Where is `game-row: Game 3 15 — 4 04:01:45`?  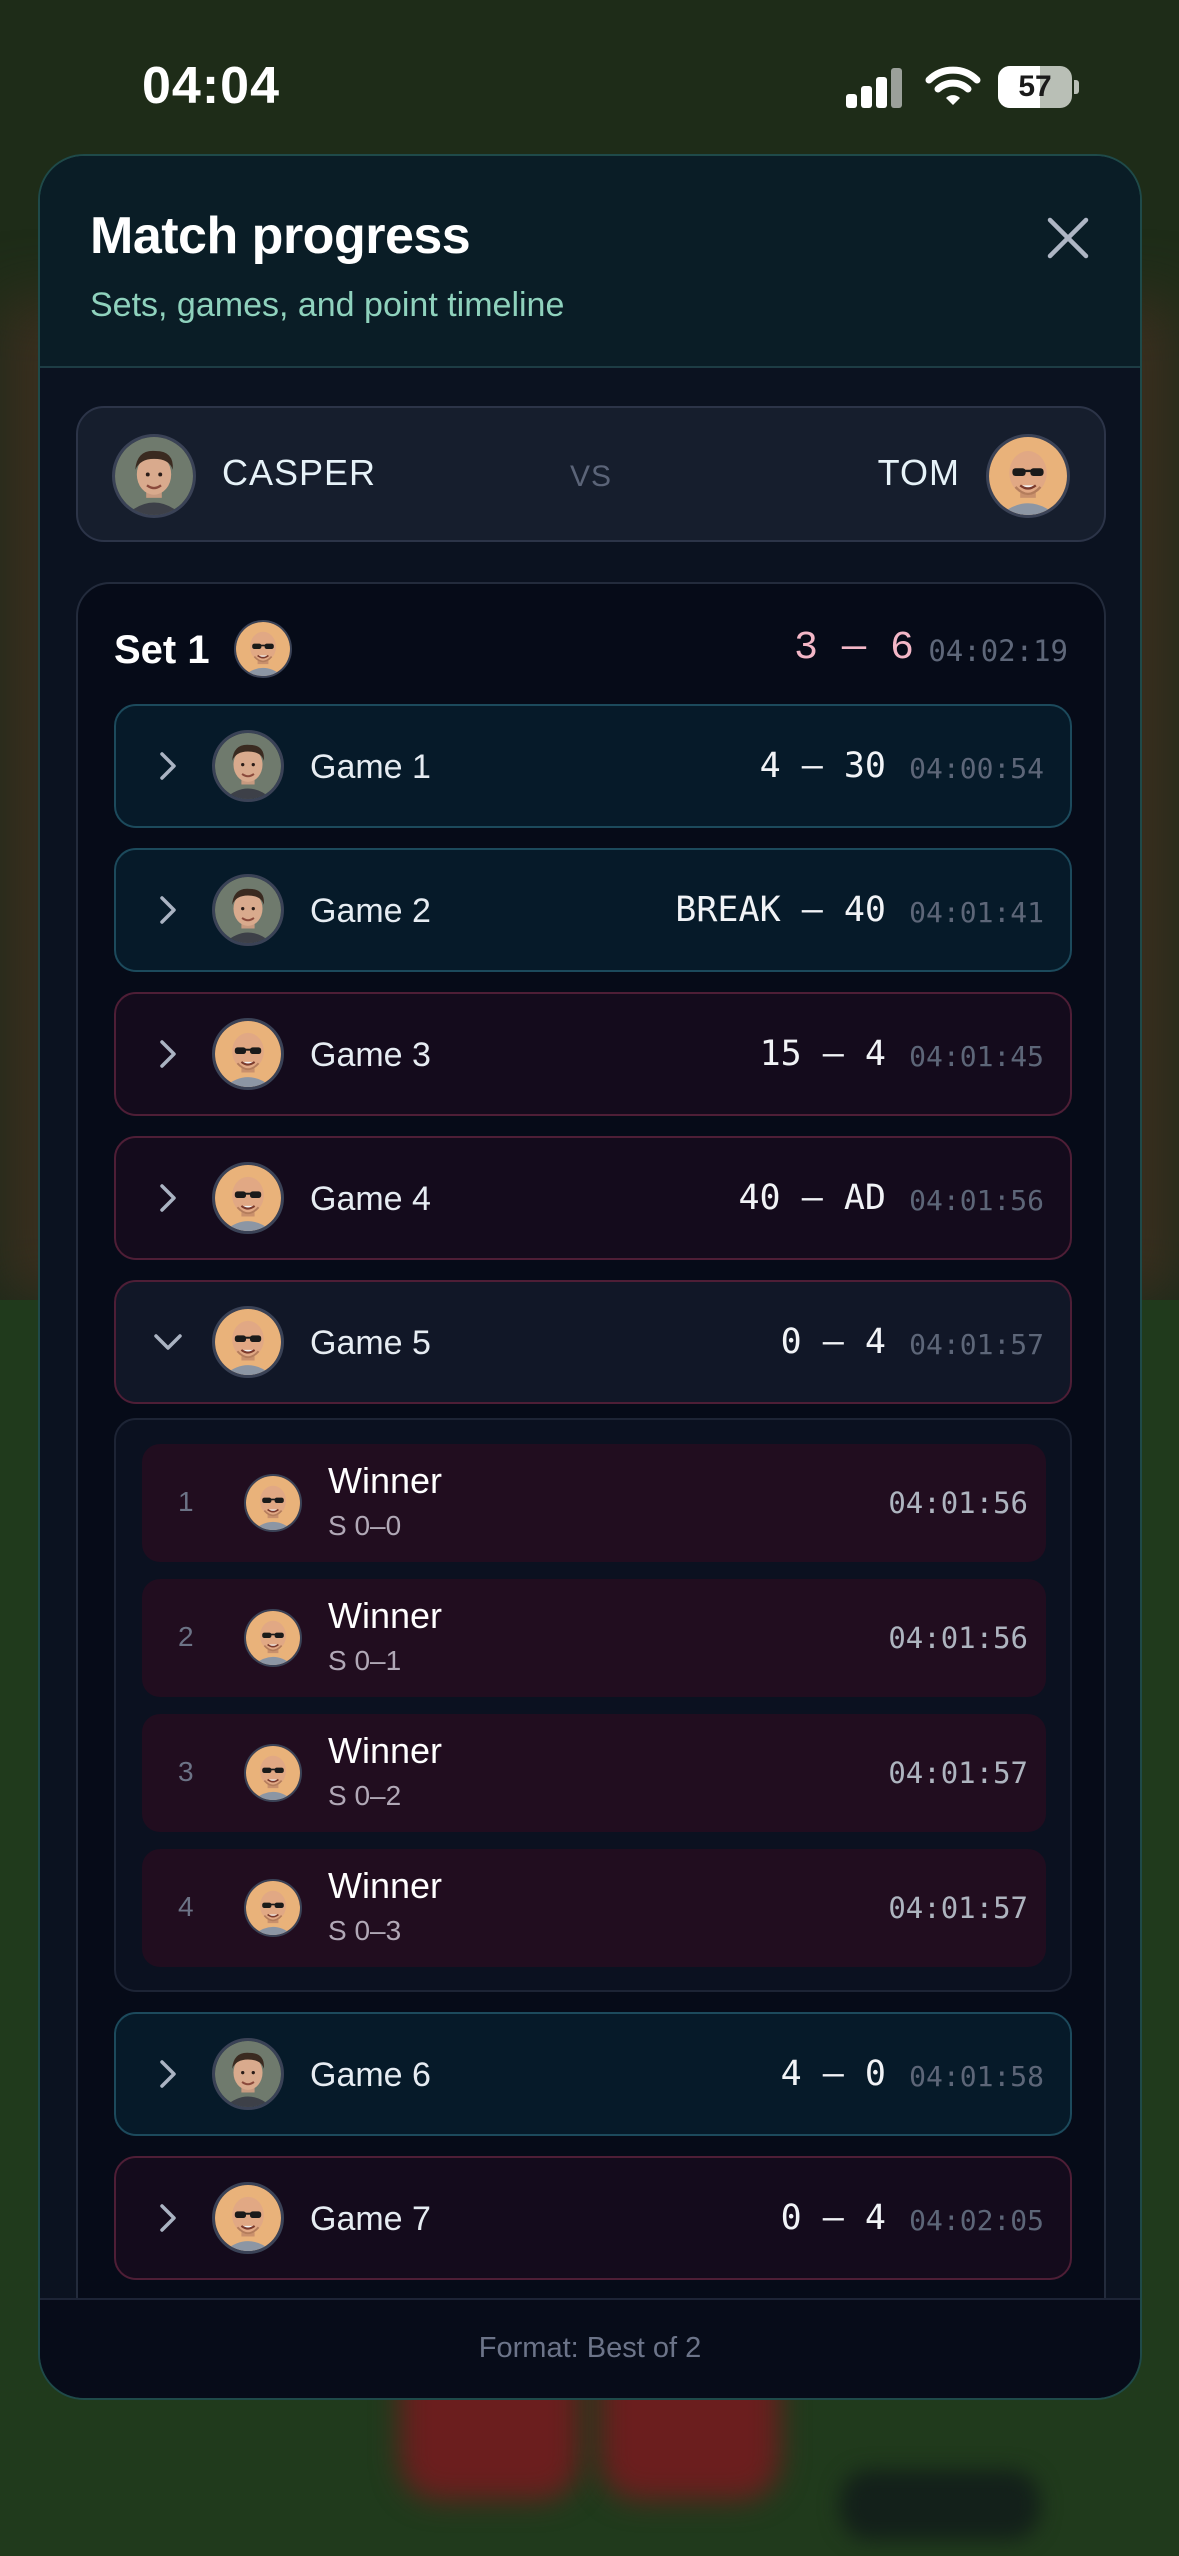 game-row: Game 3 15 — 4 04:01:45 is located at coordinates (593, 1054).